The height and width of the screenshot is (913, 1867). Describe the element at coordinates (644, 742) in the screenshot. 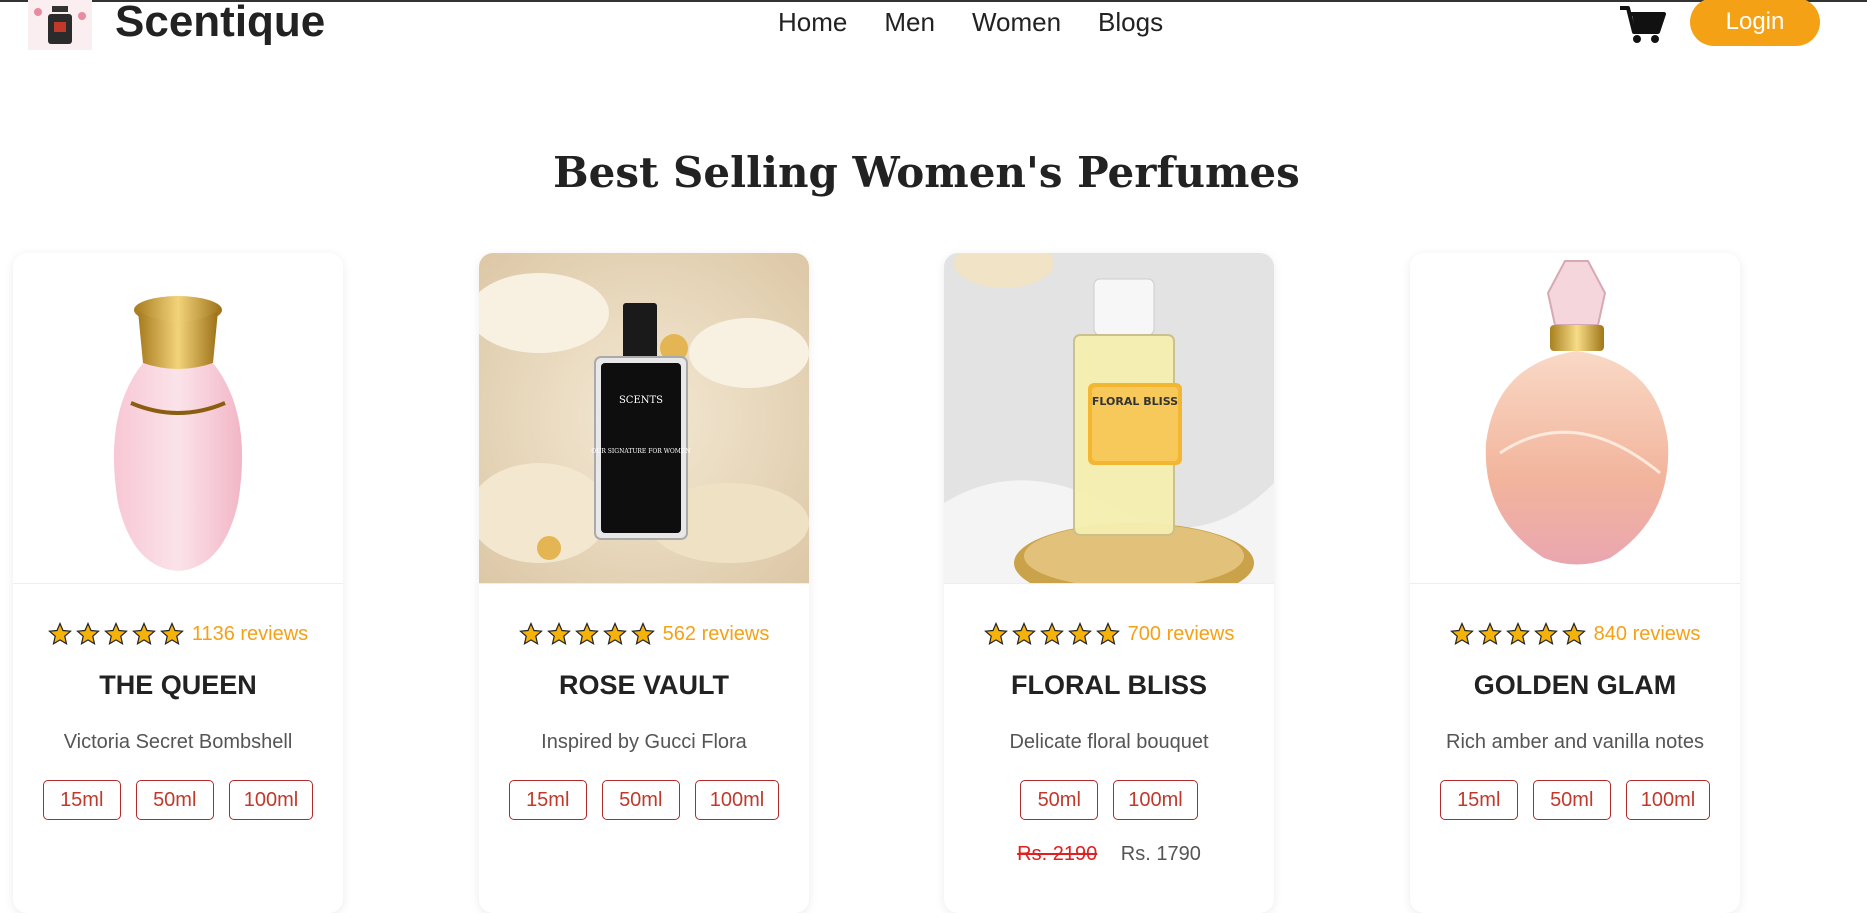

I see `product-description: Inspired by Gucci Flora` at that location.